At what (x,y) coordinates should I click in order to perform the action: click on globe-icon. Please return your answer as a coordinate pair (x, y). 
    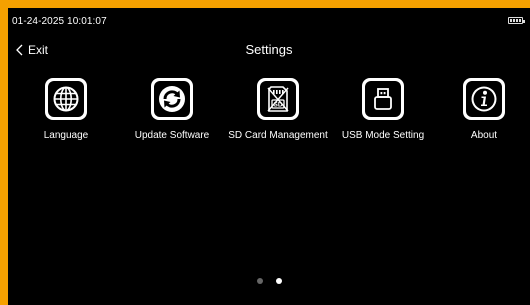
    Looking at the image, I should click on (66, 99).